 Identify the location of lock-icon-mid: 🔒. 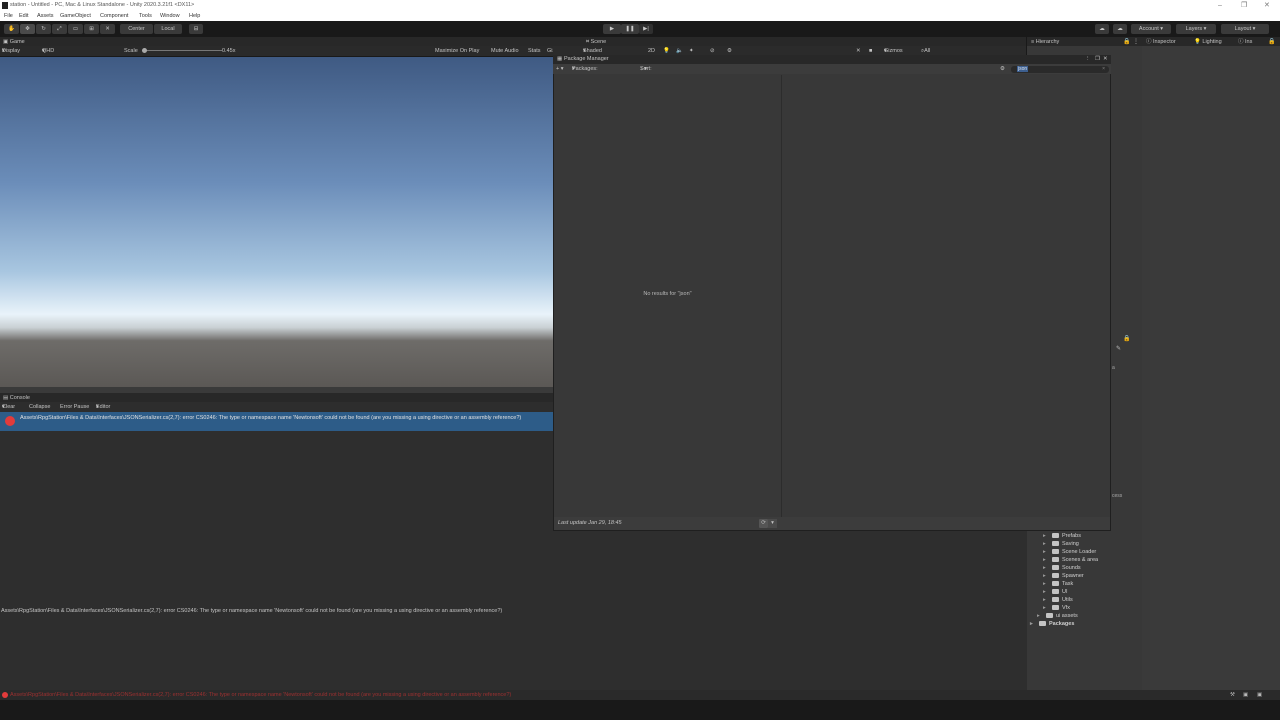
(1126, 338).